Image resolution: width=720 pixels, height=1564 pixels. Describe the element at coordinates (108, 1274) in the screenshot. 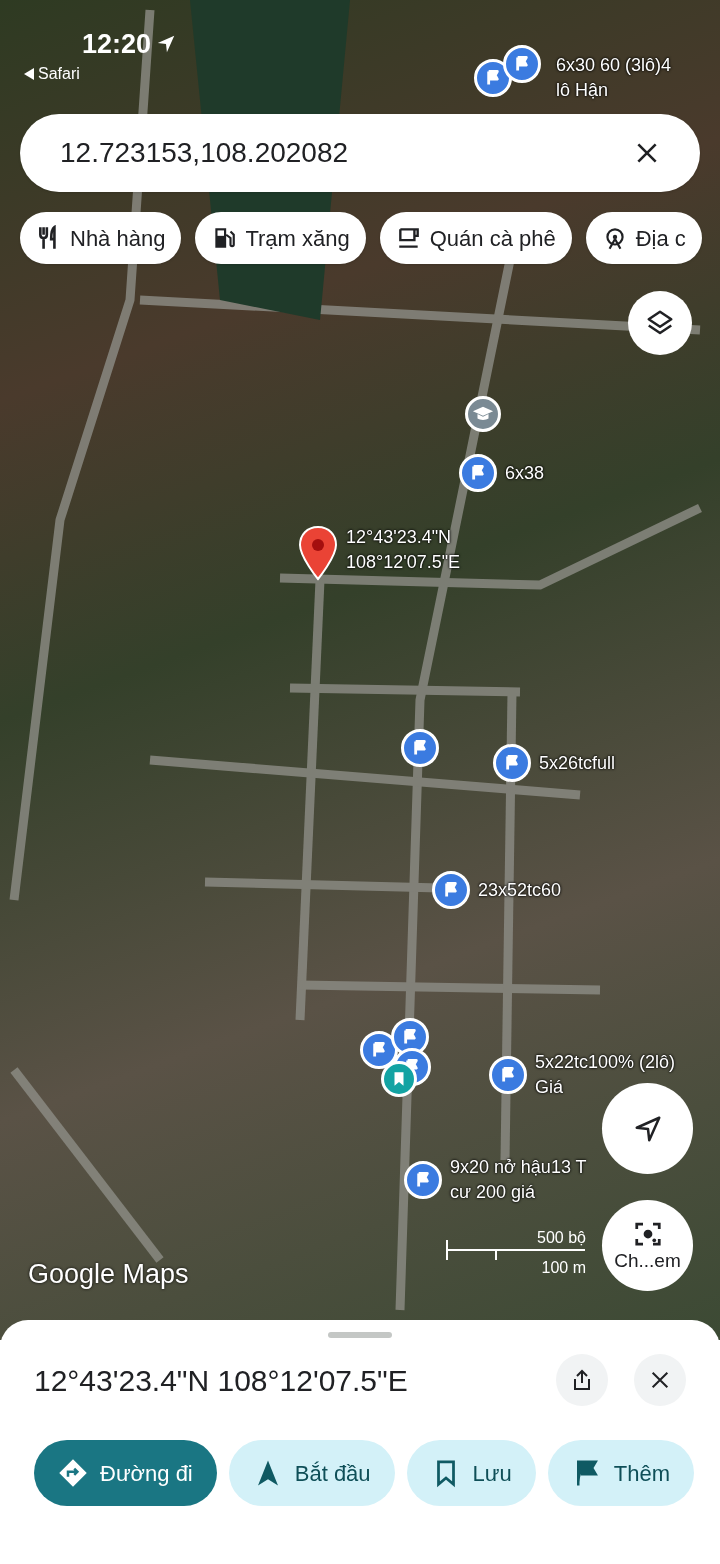

I see `google-maps-logo: Google Maps` at that location.